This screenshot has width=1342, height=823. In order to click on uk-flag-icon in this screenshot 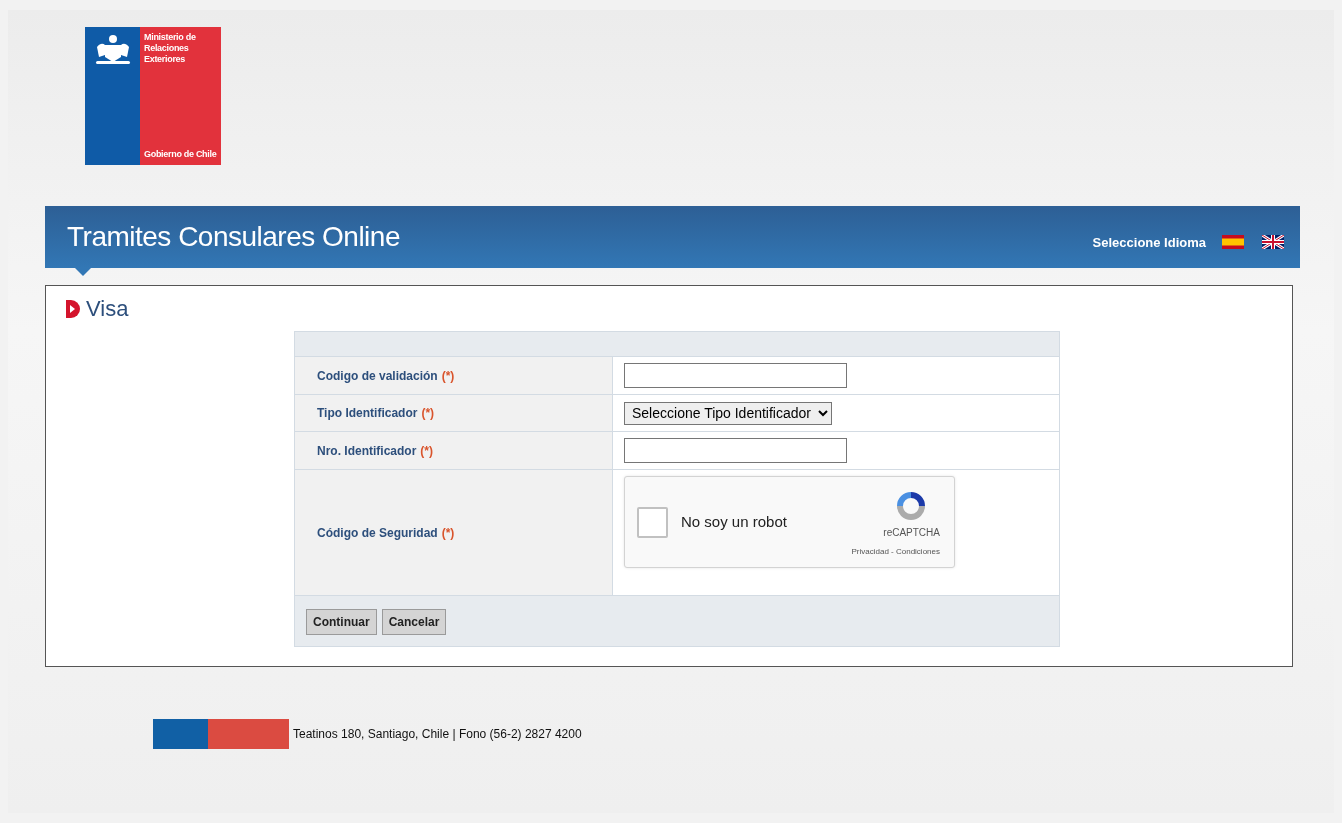, I will do `click(1273, 242)`.